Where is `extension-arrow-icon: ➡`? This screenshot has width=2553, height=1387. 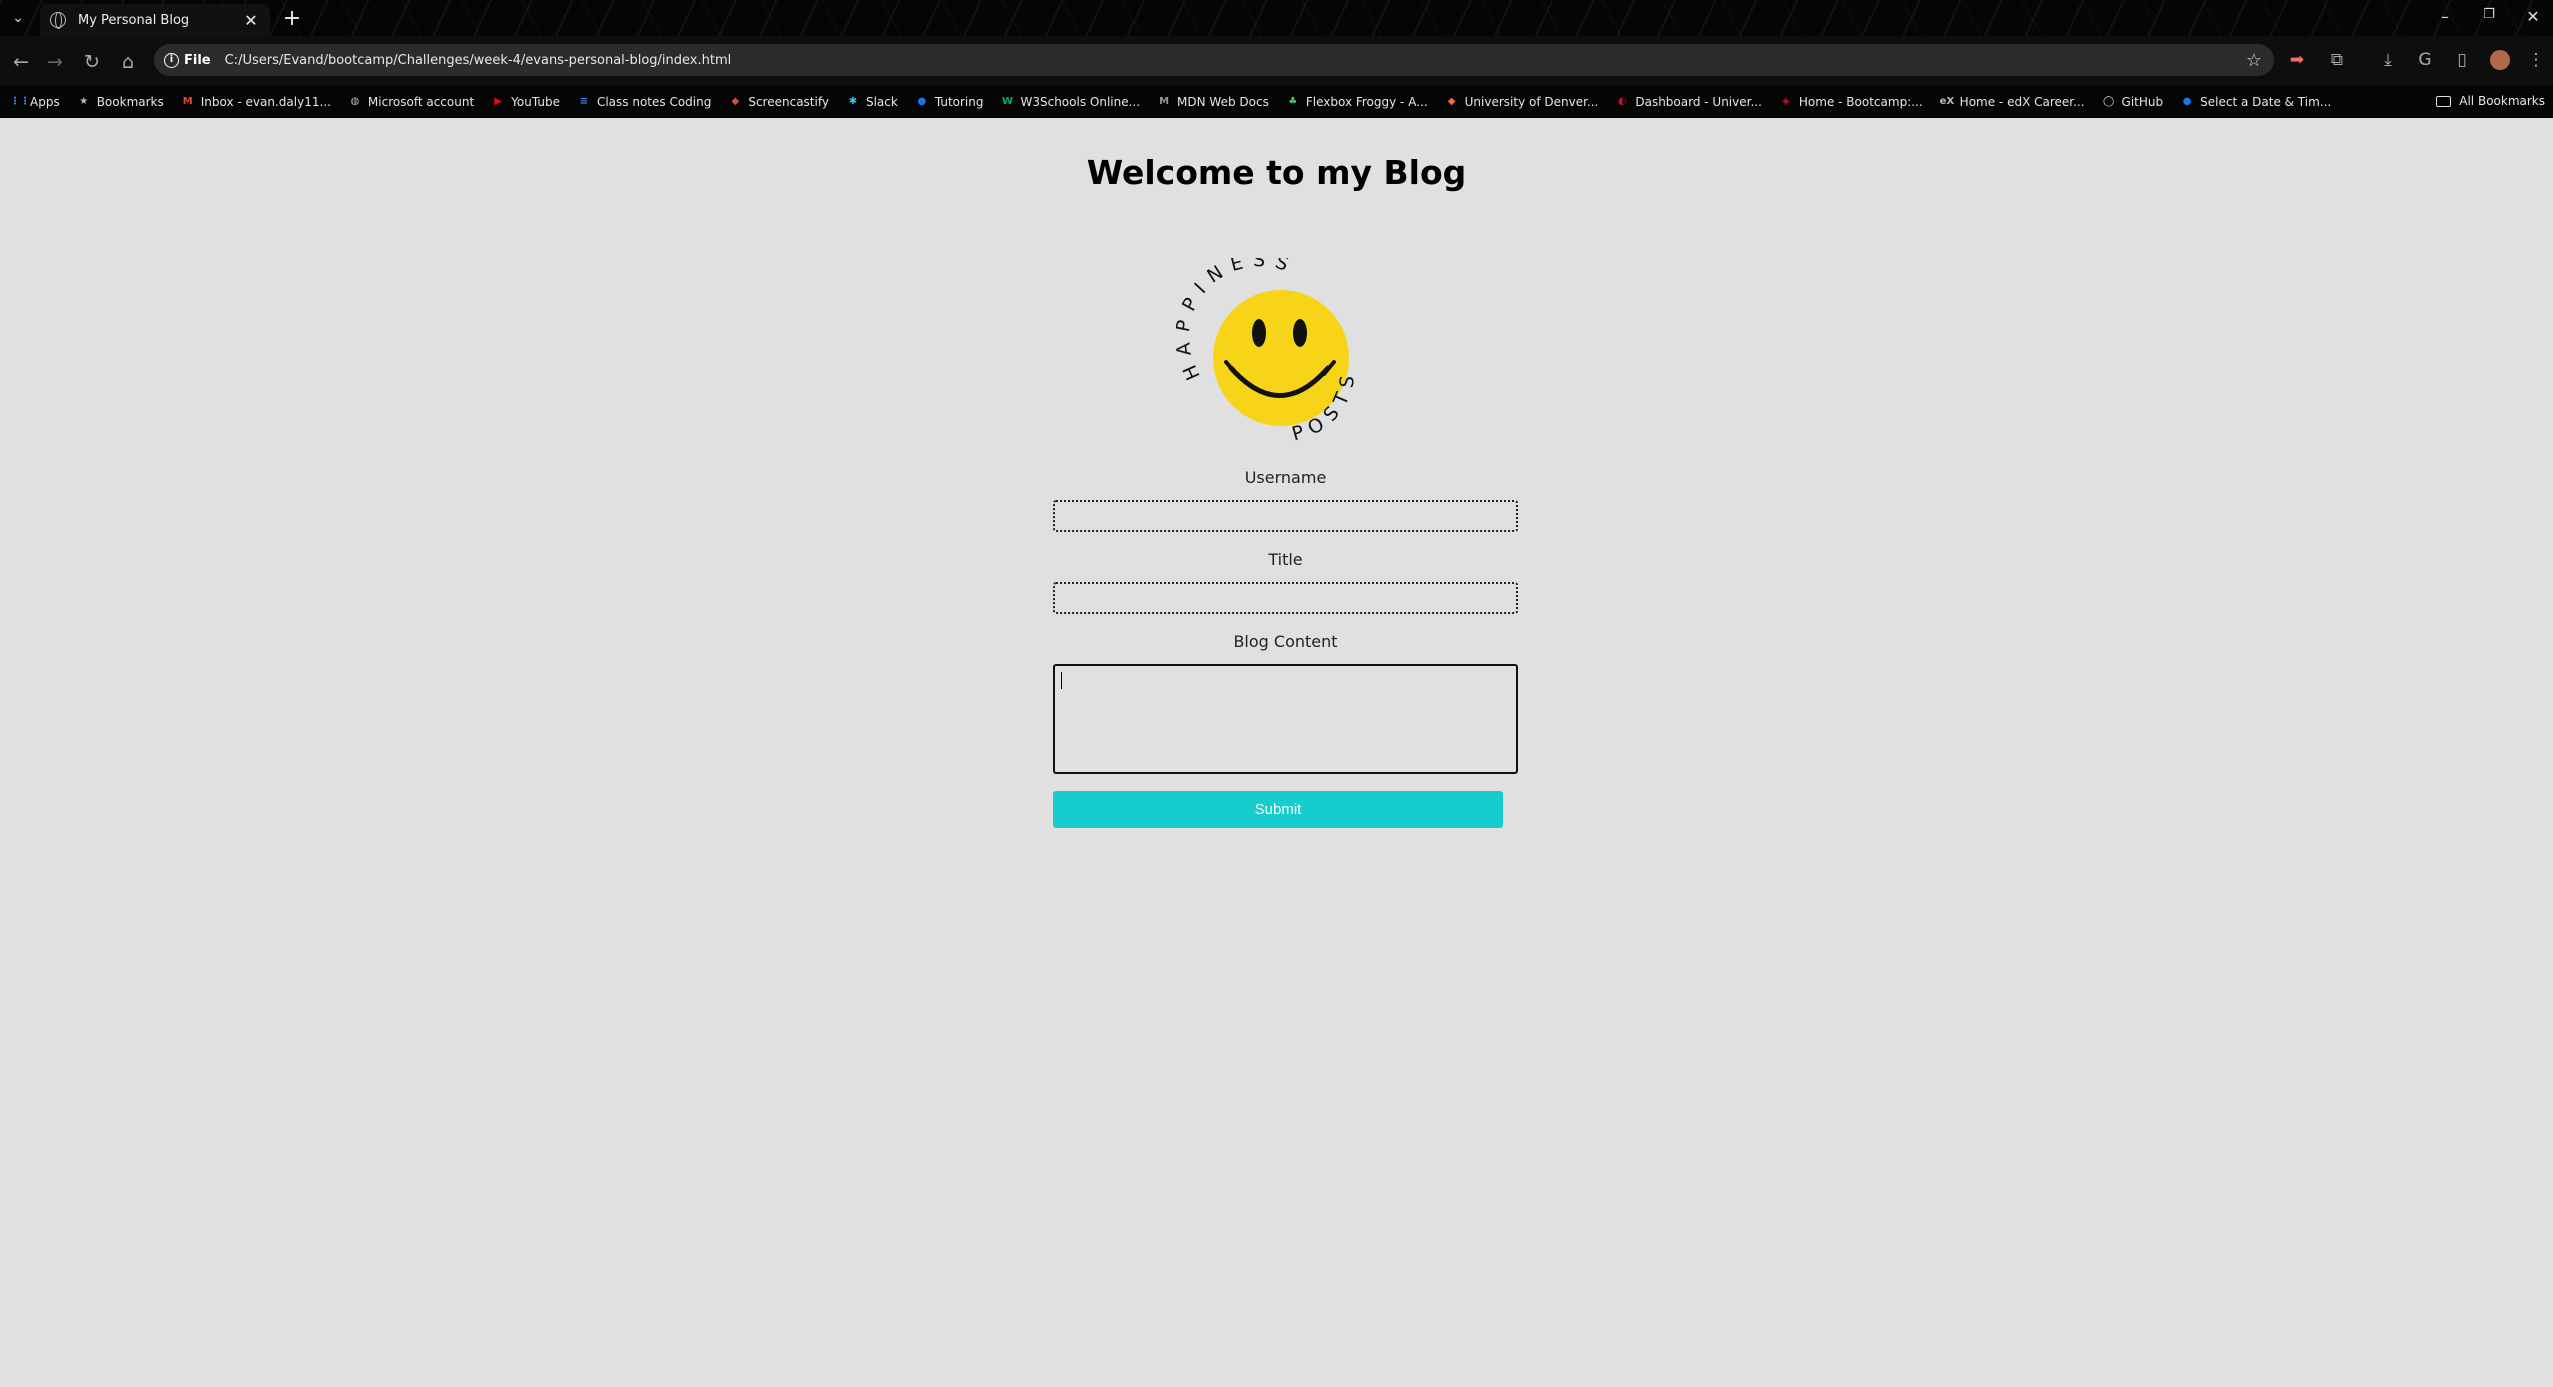
extension-arrow-icon: ➡ is located at coordinates (2297, 60).